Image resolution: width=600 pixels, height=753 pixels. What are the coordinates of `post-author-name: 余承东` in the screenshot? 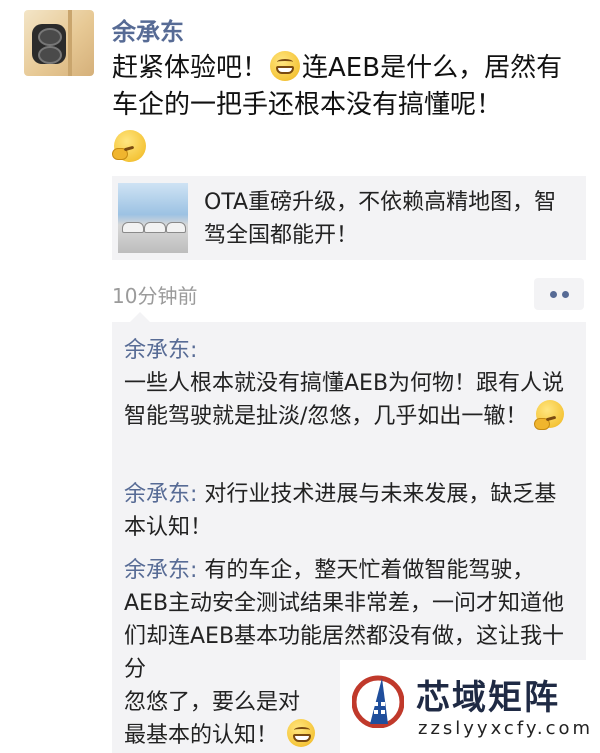 It's located at (148, 29).